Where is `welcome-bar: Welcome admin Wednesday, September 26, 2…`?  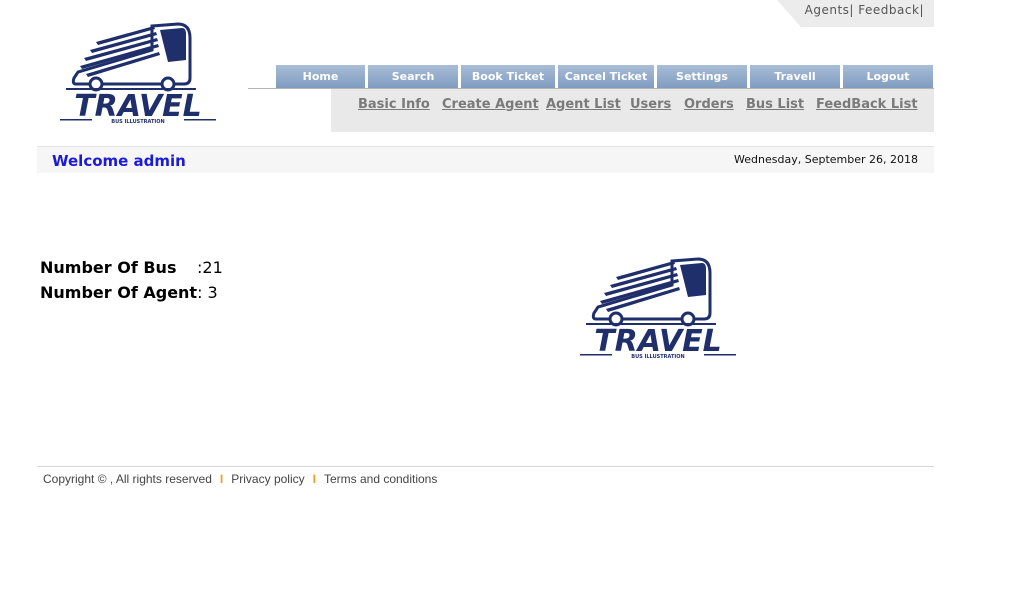 welcome-bar: Welcome admin Wednesday, September 26, 2… is located at coordinates (485, 159).